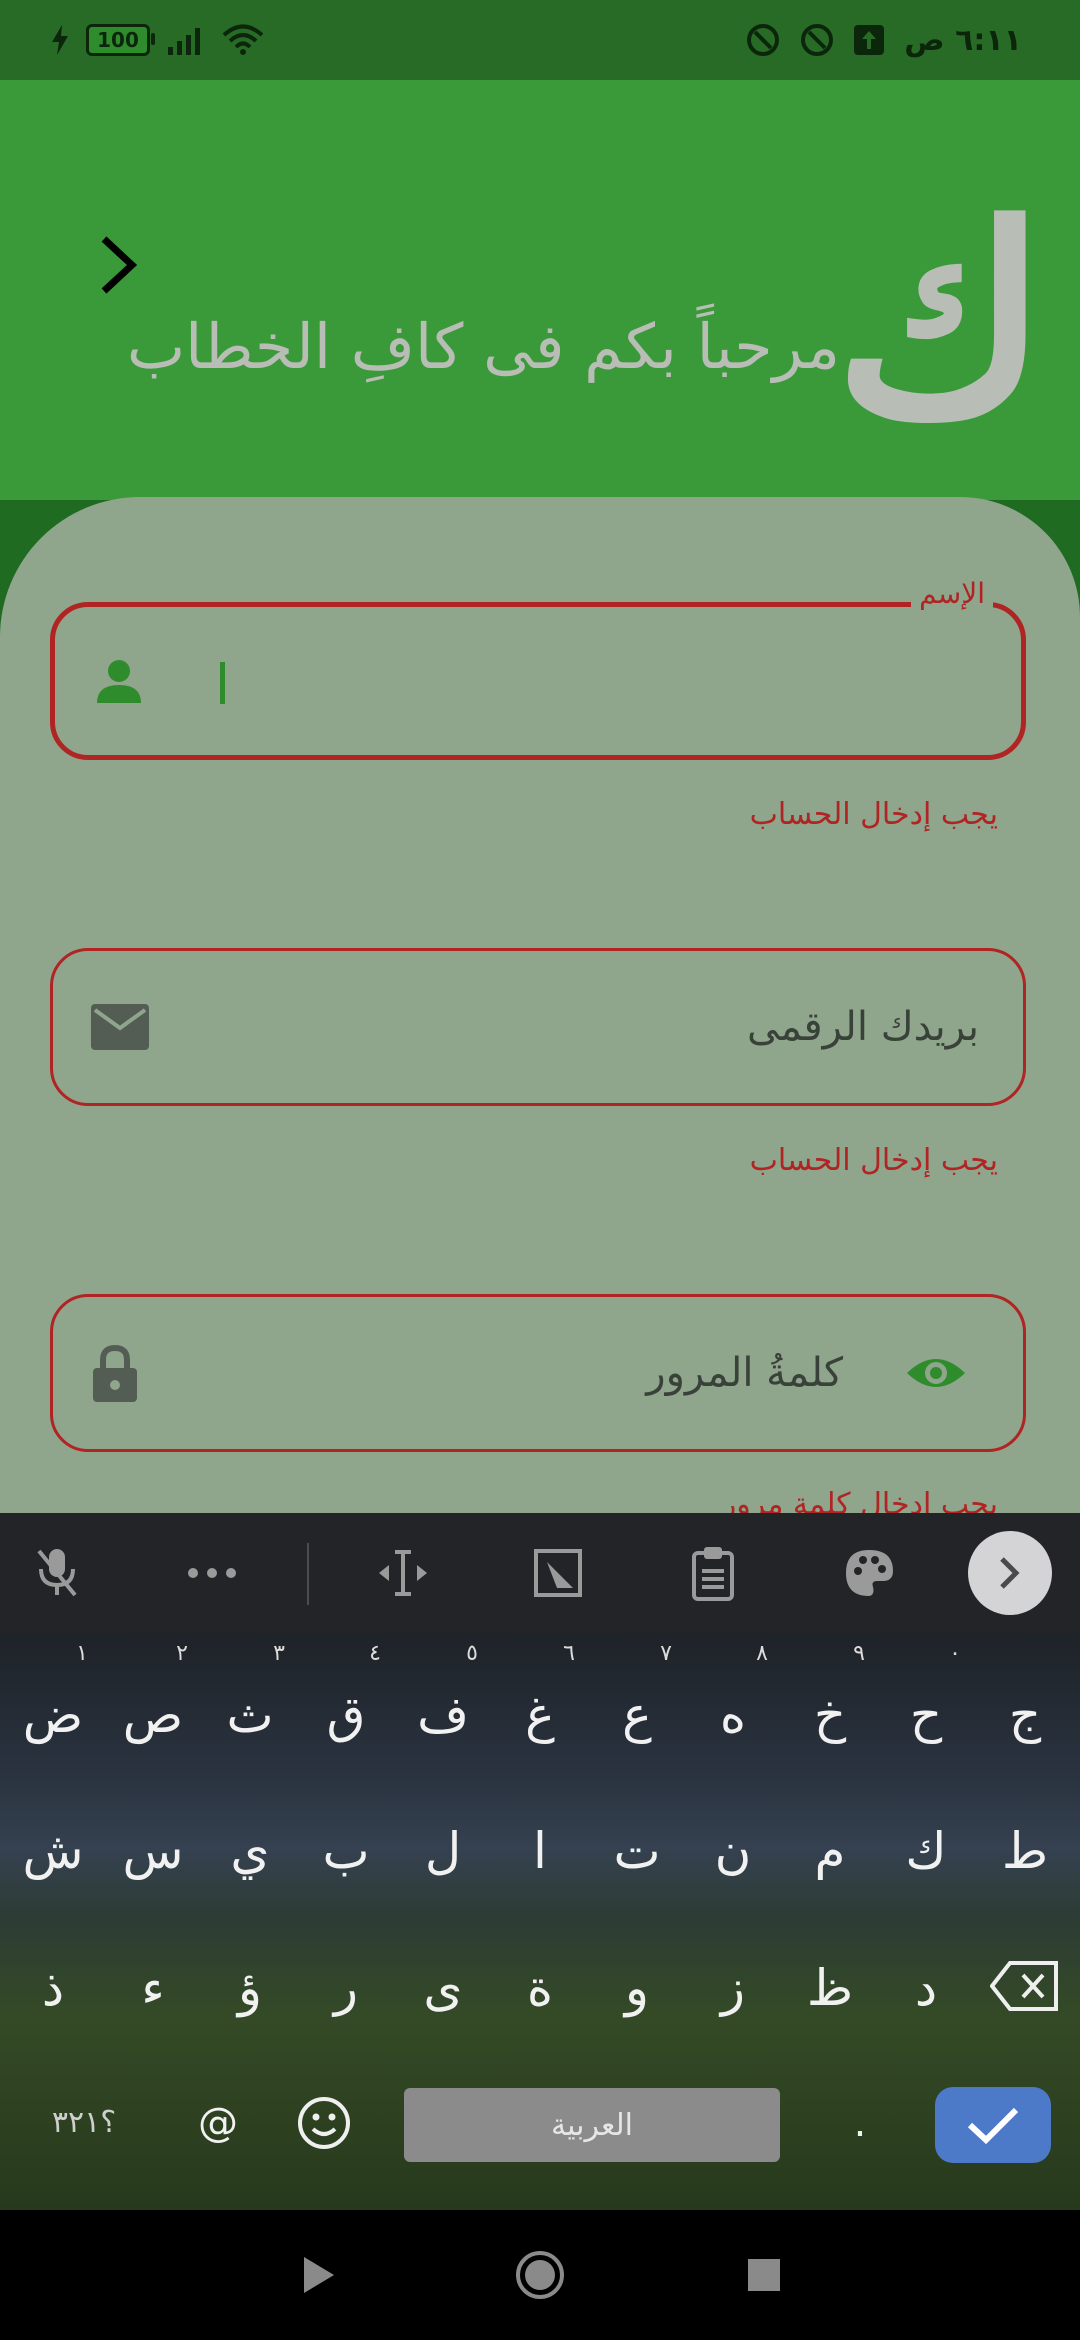  I want to click on text-cursor-move-icon, so click(403, 1573).